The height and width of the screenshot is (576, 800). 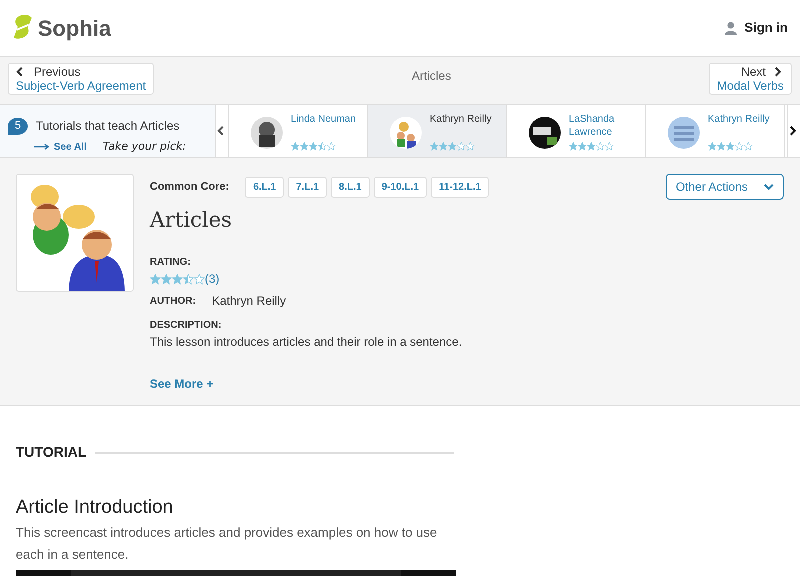 I want to click on author-name: Linda Neuman, so click(x=323, y=119).